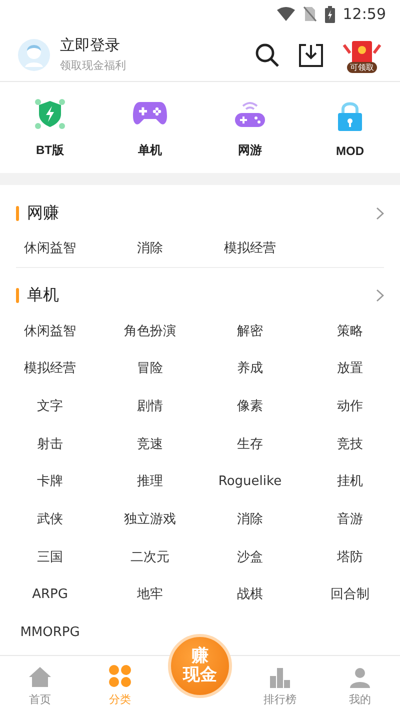 Image resolution: width=400 pixels, height=711 pixels. I want to click on genre-tag: 挂机, so click(350, 481).